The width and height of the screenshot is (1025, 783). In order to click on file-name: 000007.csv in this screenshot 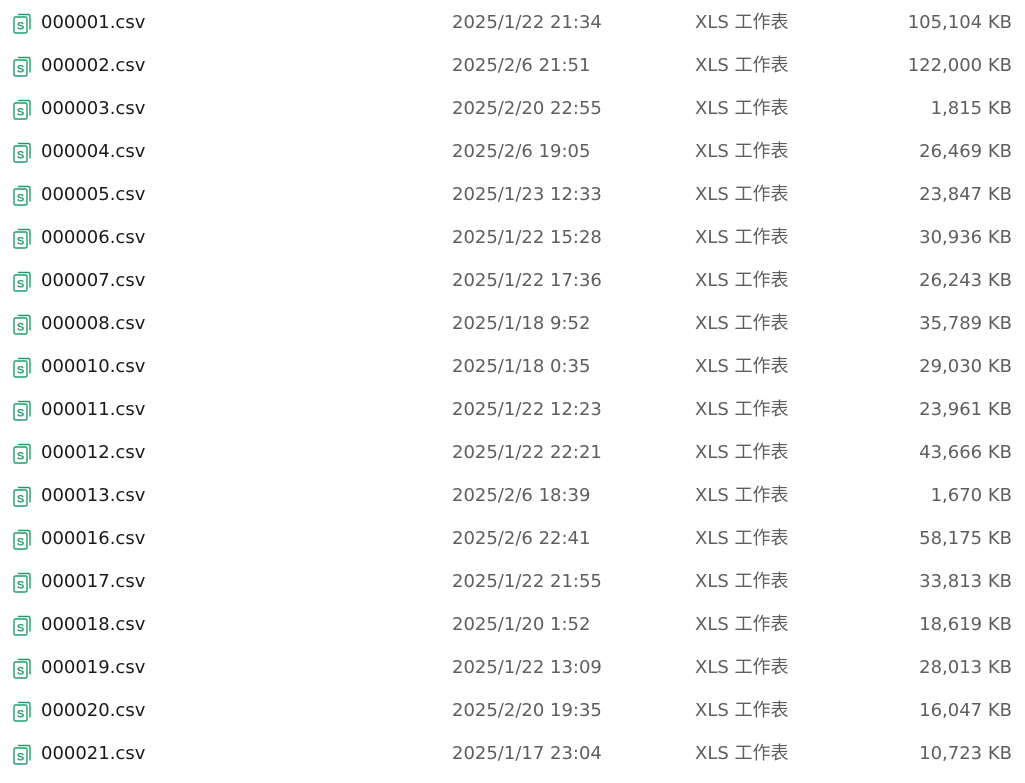, I will do `click(93, 280)`.